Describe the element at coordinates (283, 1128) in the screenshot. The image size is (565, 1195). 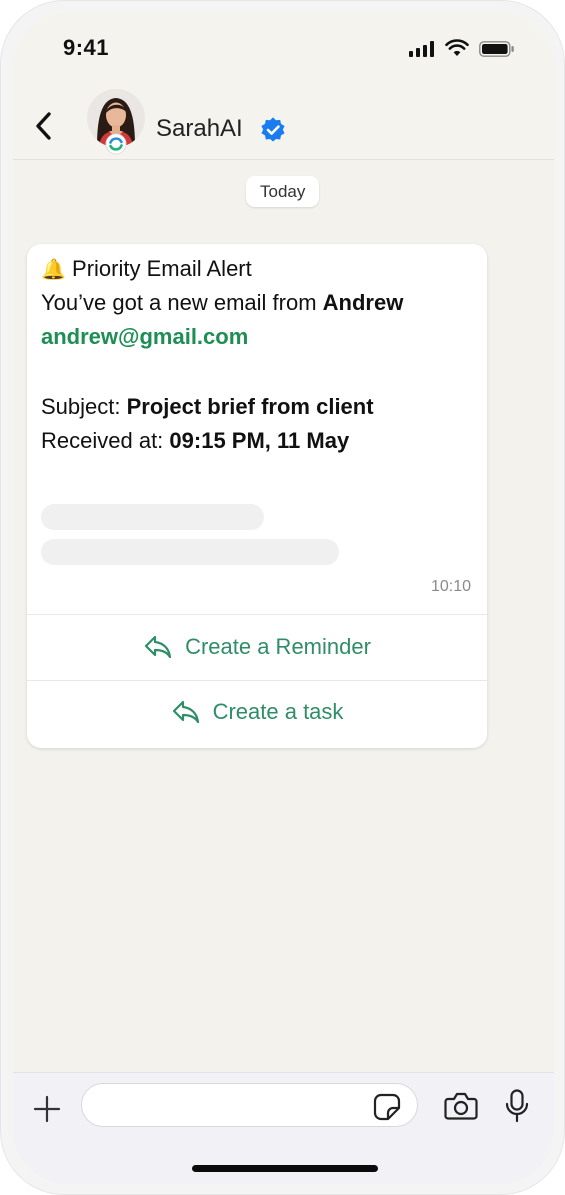
I see `message-input-bar` at that location.